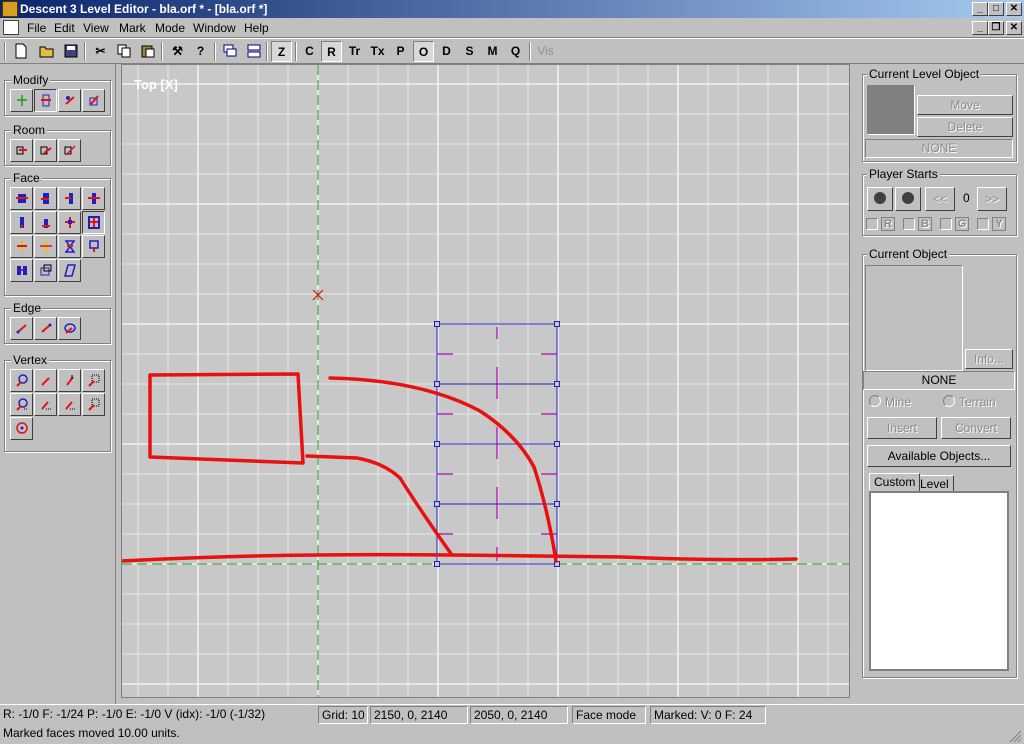 The image size is (1024, 744). What do you see at coordinates (996, 28) in the screenshot?
I see `mdi-restore-button: ❐` at bounding box center [996, 28].